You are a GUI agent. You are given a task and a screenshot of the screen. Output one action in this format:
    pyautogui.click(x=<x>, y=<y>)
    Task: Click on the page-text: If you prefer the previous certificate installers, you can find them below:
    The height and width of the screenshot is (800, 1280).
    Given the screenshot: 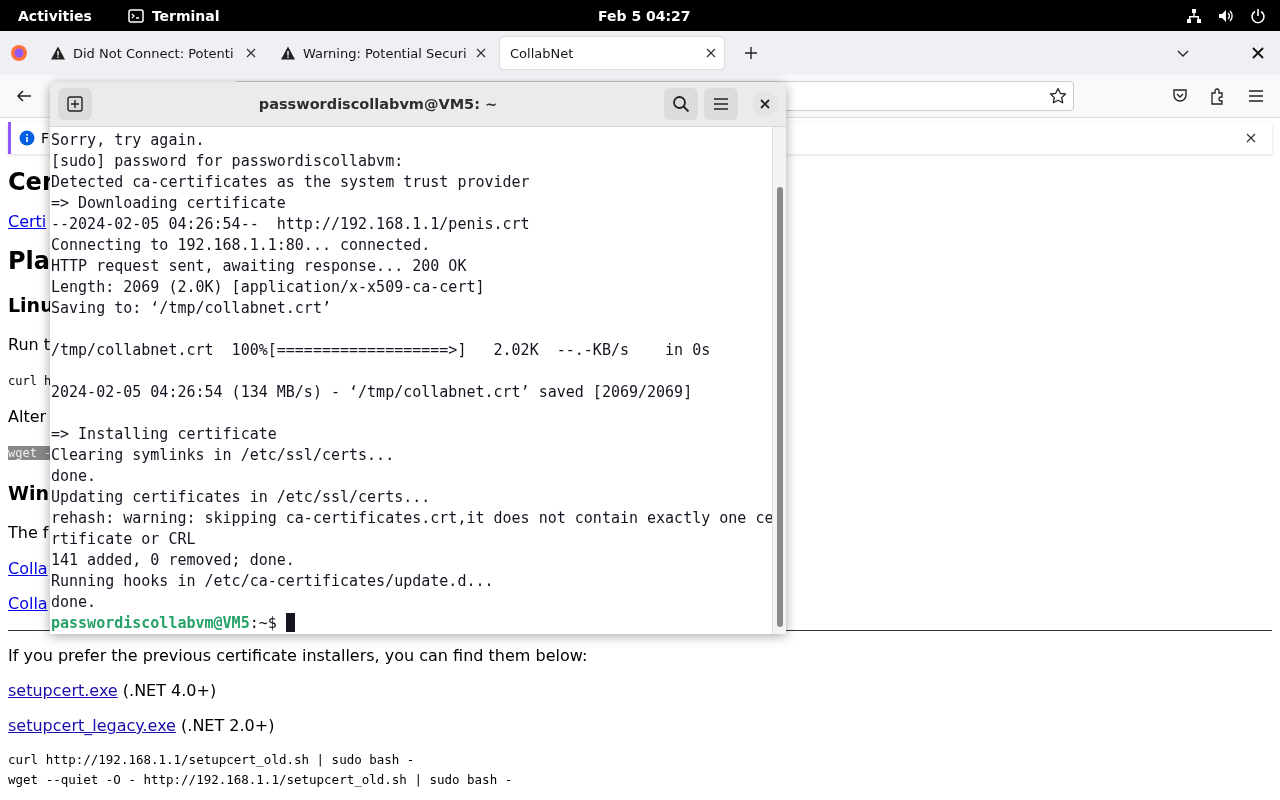 What is the action you would take?
    pyautogui.click(x=298, y=655)
    